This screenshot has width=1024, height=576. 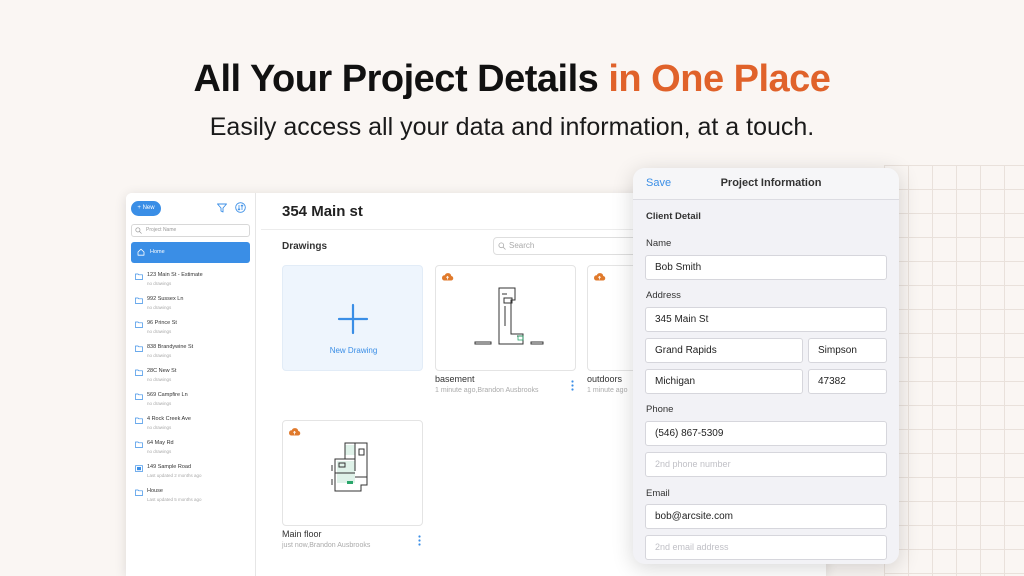 I want to click on city-field: Grand Rapids, so click(x=724, y=350).